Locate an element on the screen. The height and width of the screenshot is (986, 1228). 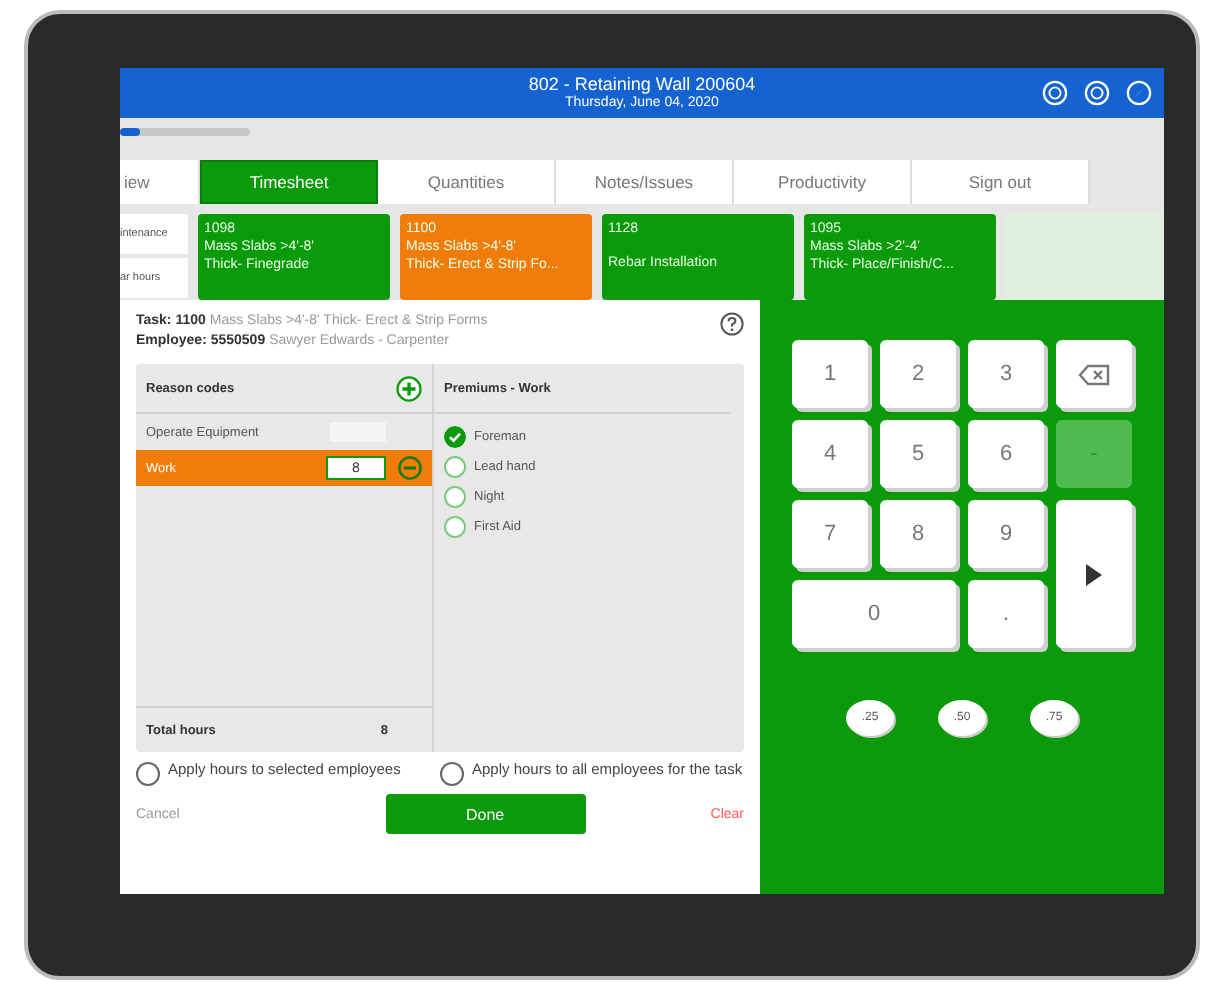
tab: Quantities is located at coordinates (467, 182).